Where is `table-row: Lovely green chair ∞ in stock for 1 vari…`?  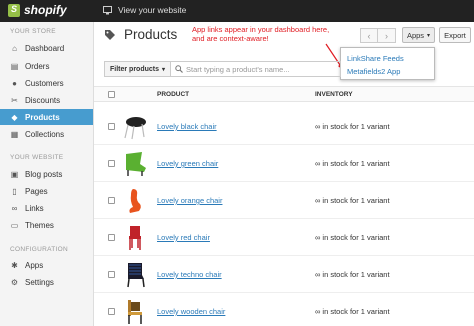 table-row: Lovely green chair ∞ in stock for 1 vari… is located at coordinates (284, 164).